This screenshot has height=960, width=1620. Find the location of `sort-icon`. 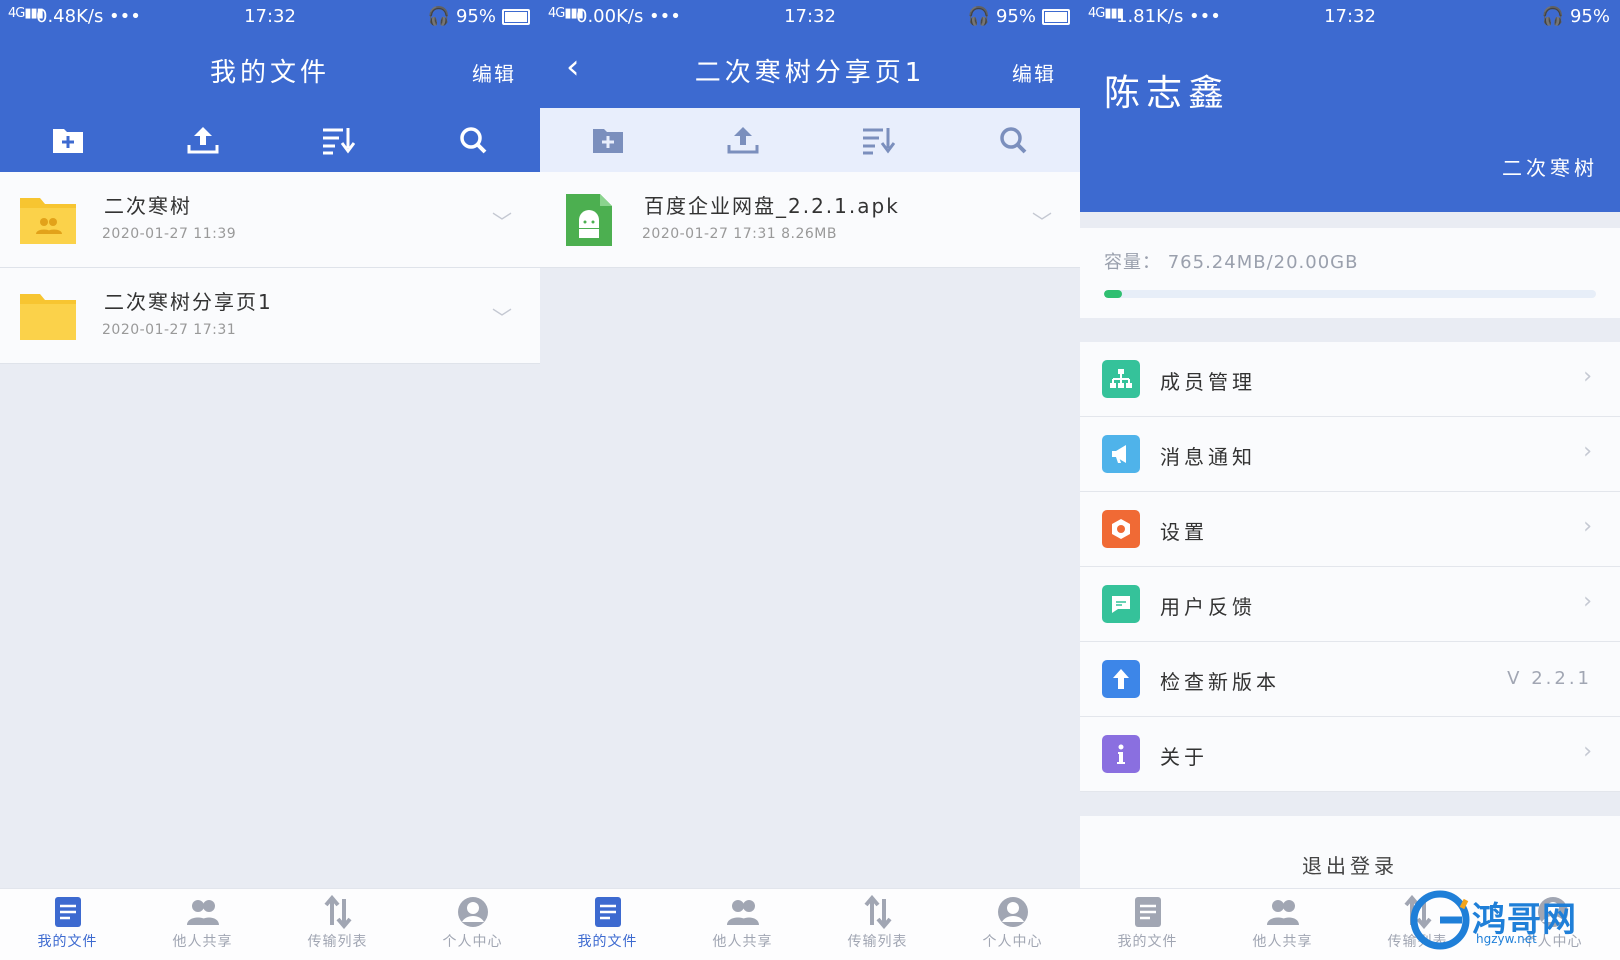

sort-icon is located at coordinates (878, 141).